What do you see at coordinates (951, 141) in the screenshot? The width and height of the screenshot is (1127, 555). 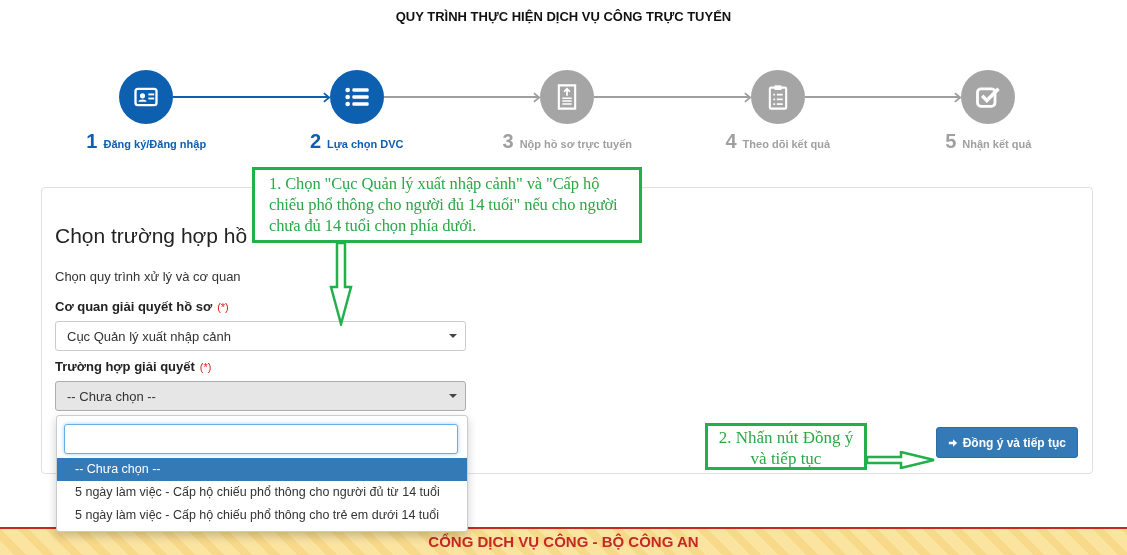 I see `step-number: 5` at bounding box center [951, 141].